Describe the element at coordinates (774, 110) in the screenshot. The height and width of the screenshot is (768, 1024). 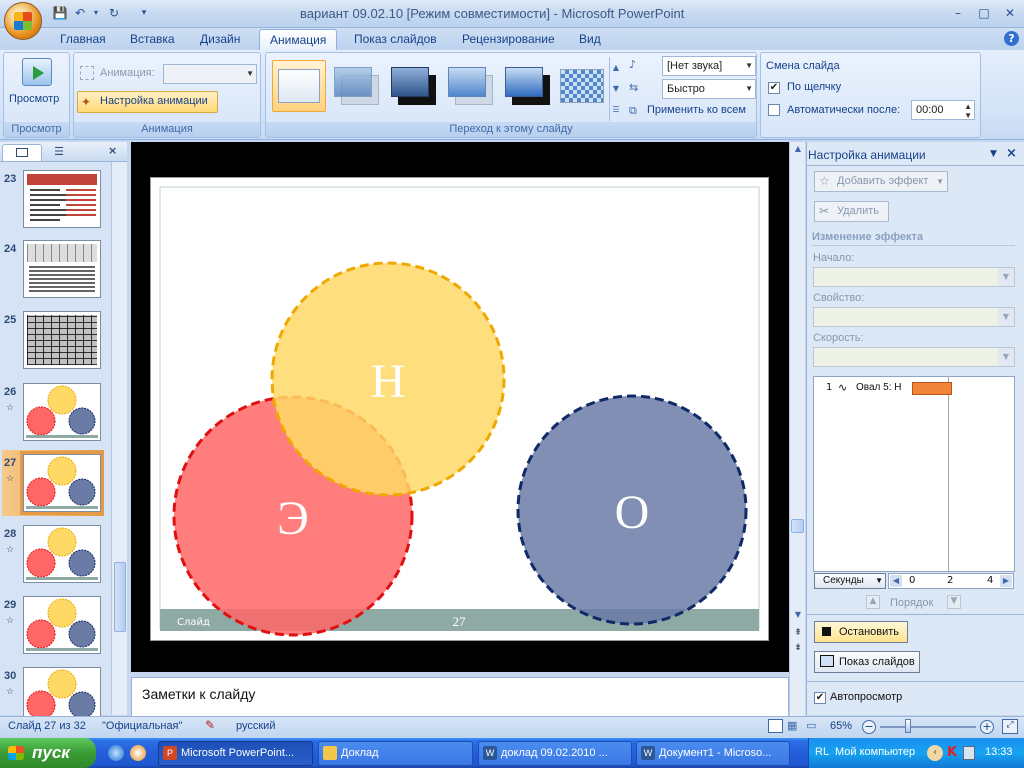
I see `auto-after-checkbox` at that location.